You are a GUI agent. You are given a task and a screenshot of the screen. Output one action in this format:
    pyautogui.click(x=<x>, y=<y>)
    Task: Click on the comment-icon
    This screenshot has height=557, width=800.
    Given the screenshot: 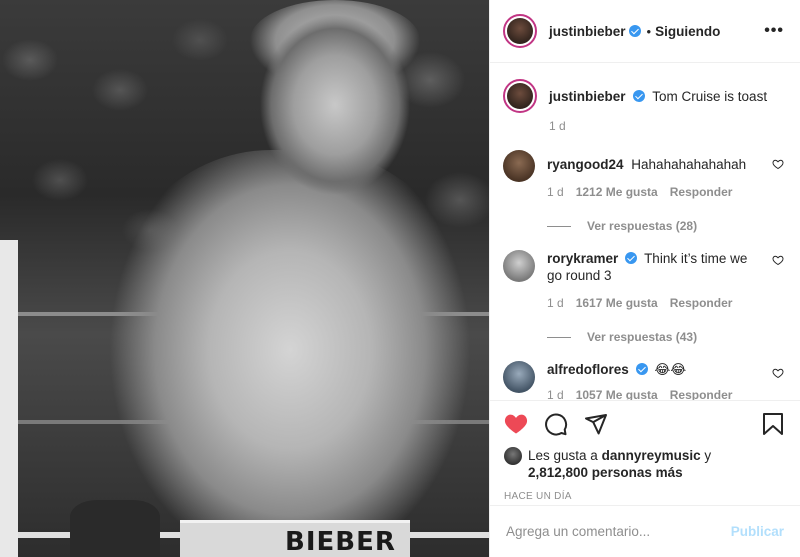 What is the action you would take?
    pyautogui.click(x=556, y=424)
    